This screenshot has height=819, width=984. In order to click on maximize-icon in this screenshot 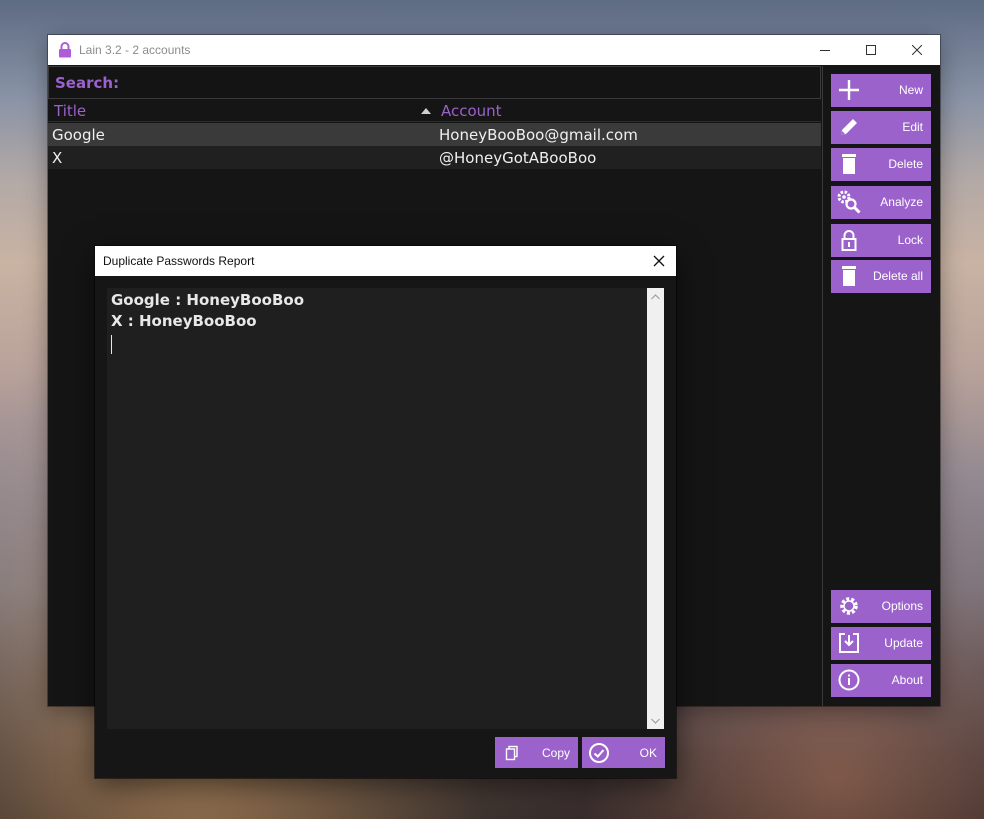, I will do `click(871, 50)`.